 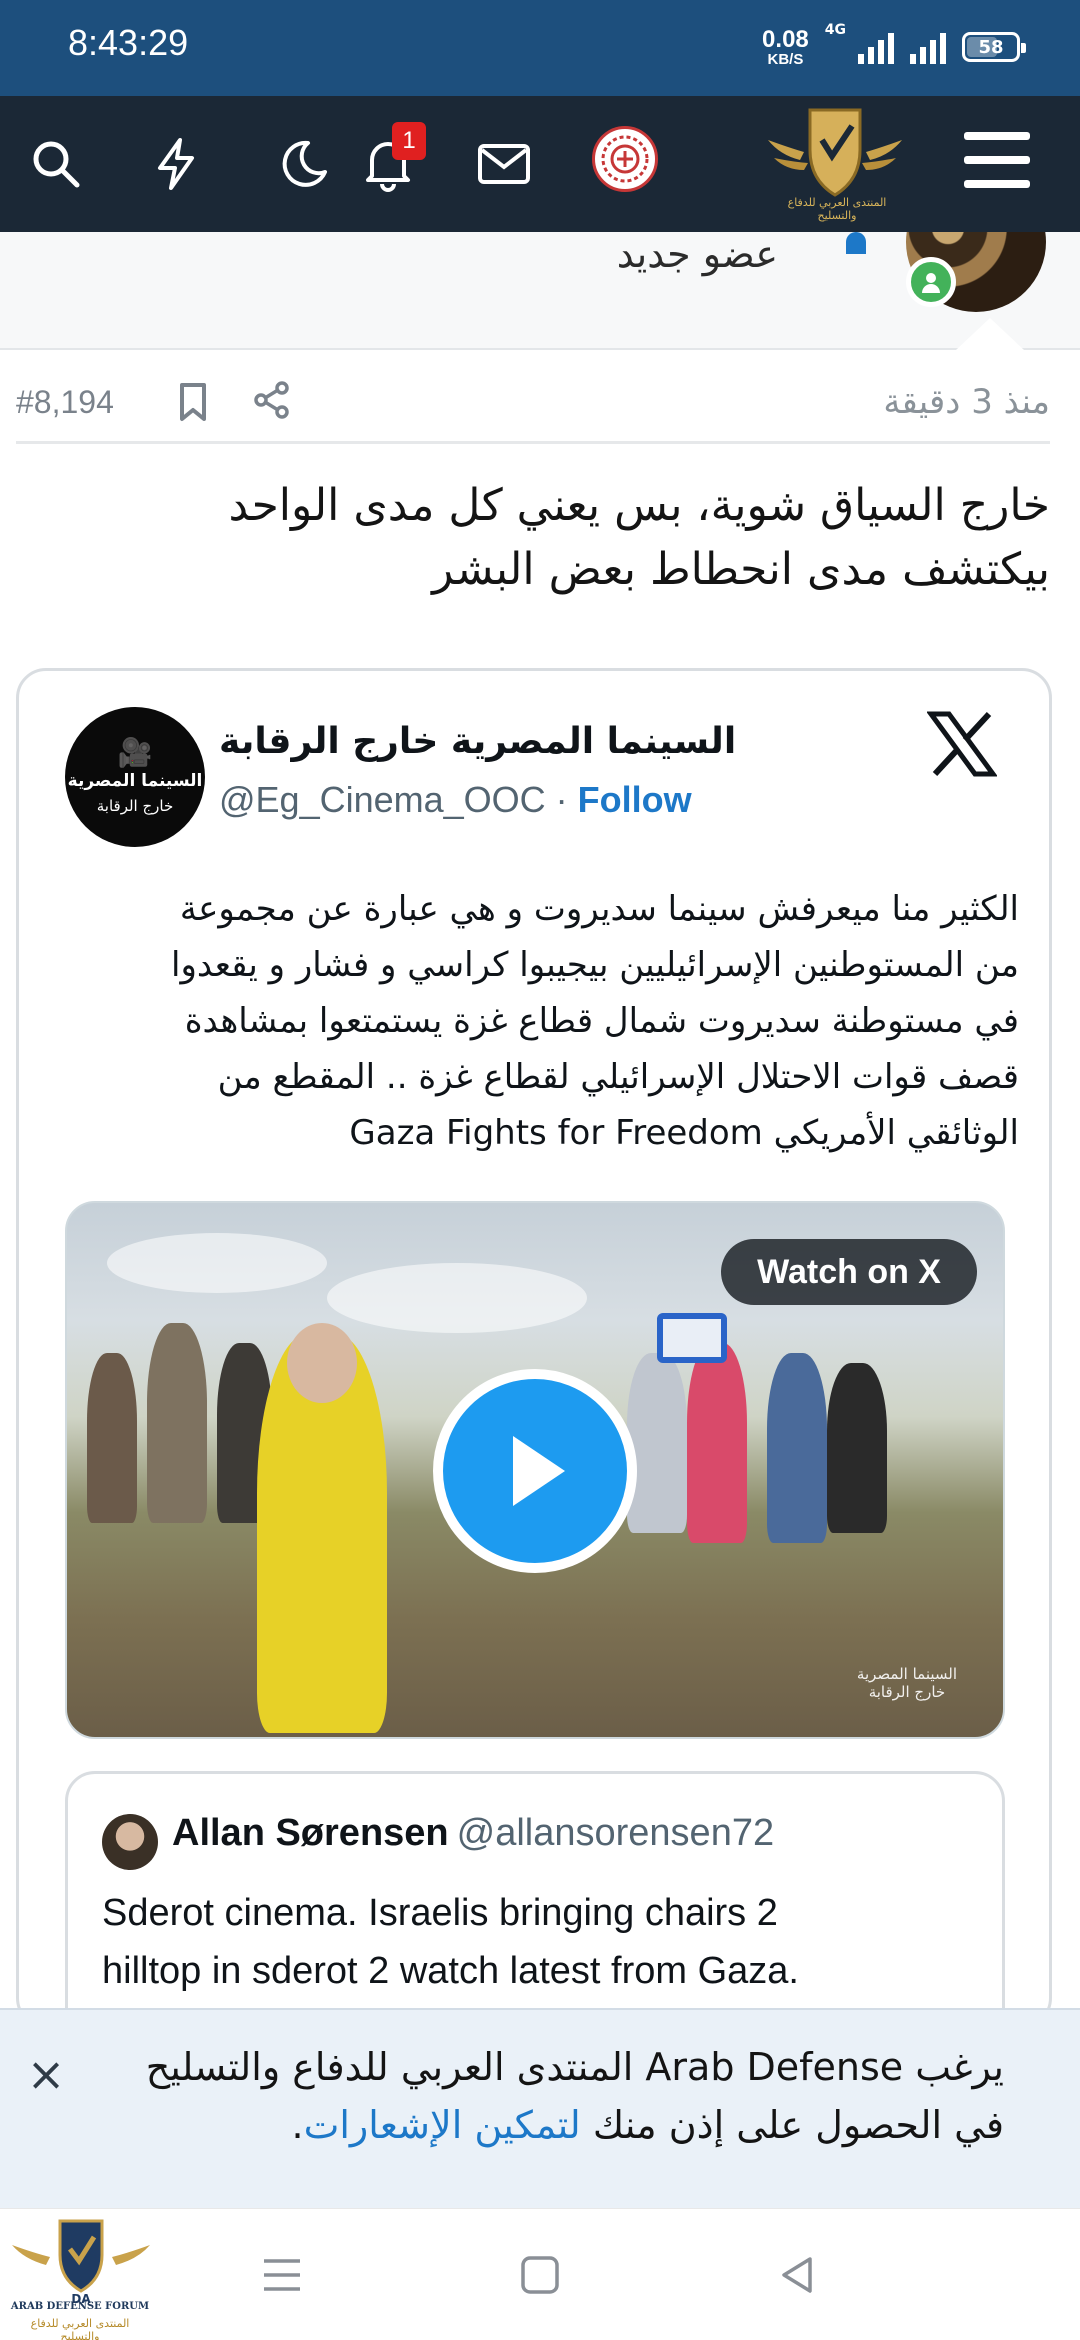 What do you see at coordinates (785, 39) in the screenshot?
I see `network-speed-value: 0.08` at bounding box center [785, 39].